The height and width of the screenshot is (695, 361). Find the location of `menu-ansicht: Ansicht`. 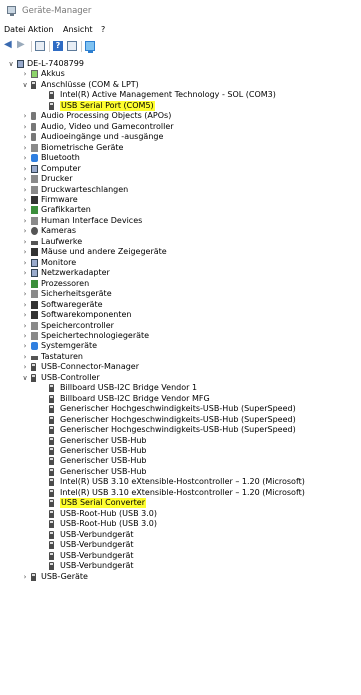

menu-ansicht: Ansicht is located at coordinates (78, 29).